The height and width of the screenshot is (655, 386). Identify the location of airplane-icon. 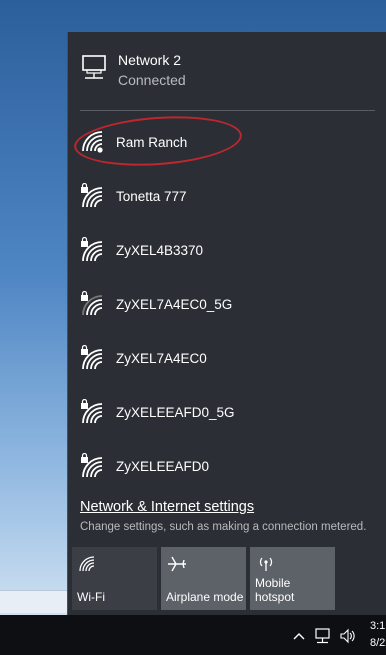
(177, 564).